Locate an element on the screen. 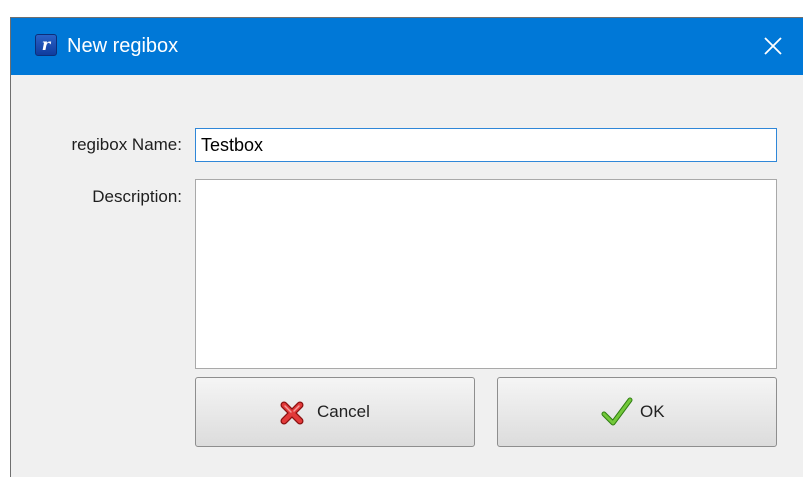 The height and width of the screenshot is (477, 803). regibox-app-icon: r is located at coordinates (46, 45).